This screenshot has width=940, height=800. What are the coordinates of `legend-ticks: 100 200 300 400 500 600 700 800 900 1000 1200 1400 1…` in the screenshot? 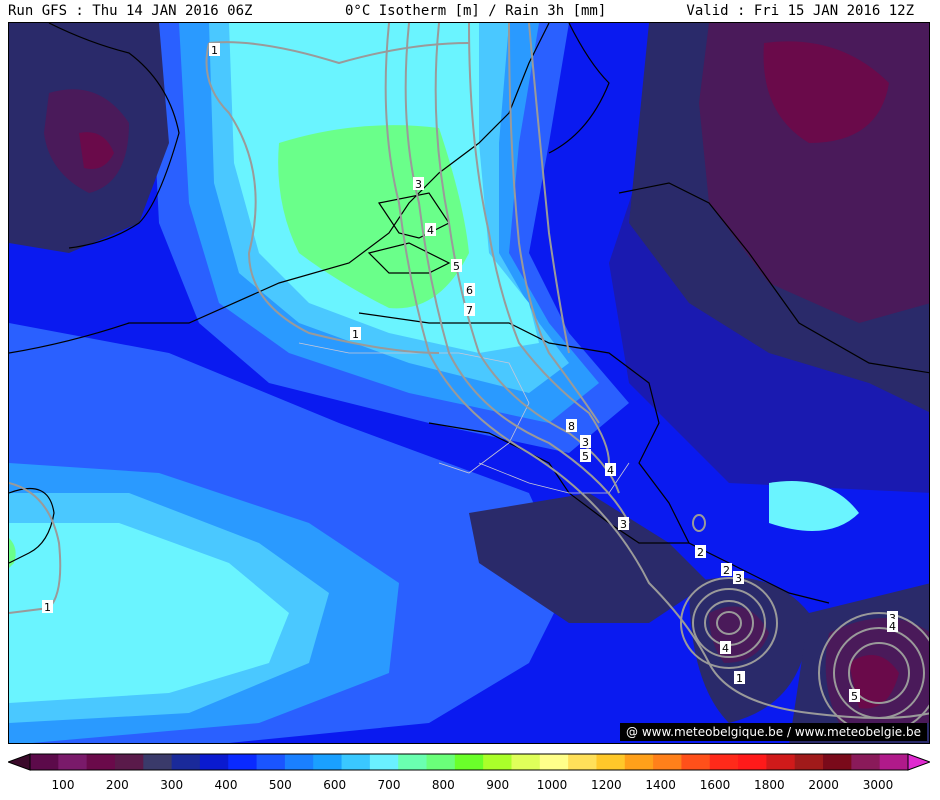 It's located at (469, 787).